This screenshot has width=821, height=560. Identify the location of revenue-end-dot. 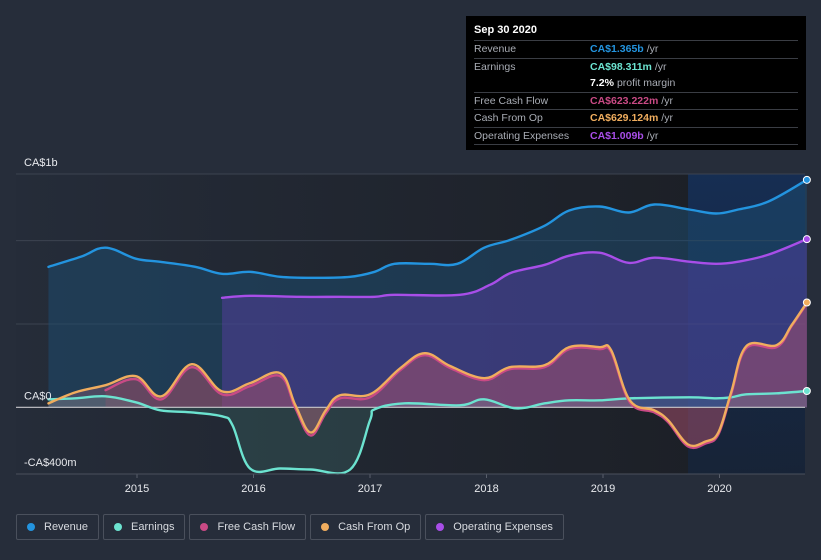
(806, 179).